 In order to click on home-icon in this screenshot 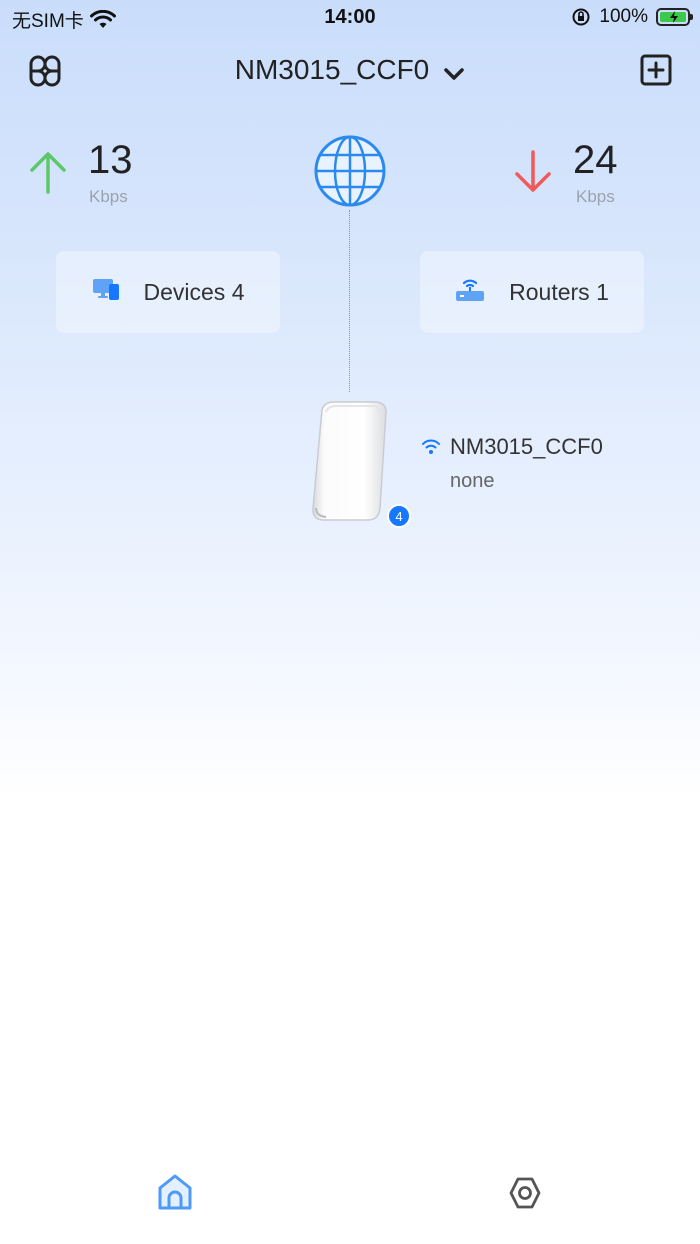, I will do `click(175, 1194)`.